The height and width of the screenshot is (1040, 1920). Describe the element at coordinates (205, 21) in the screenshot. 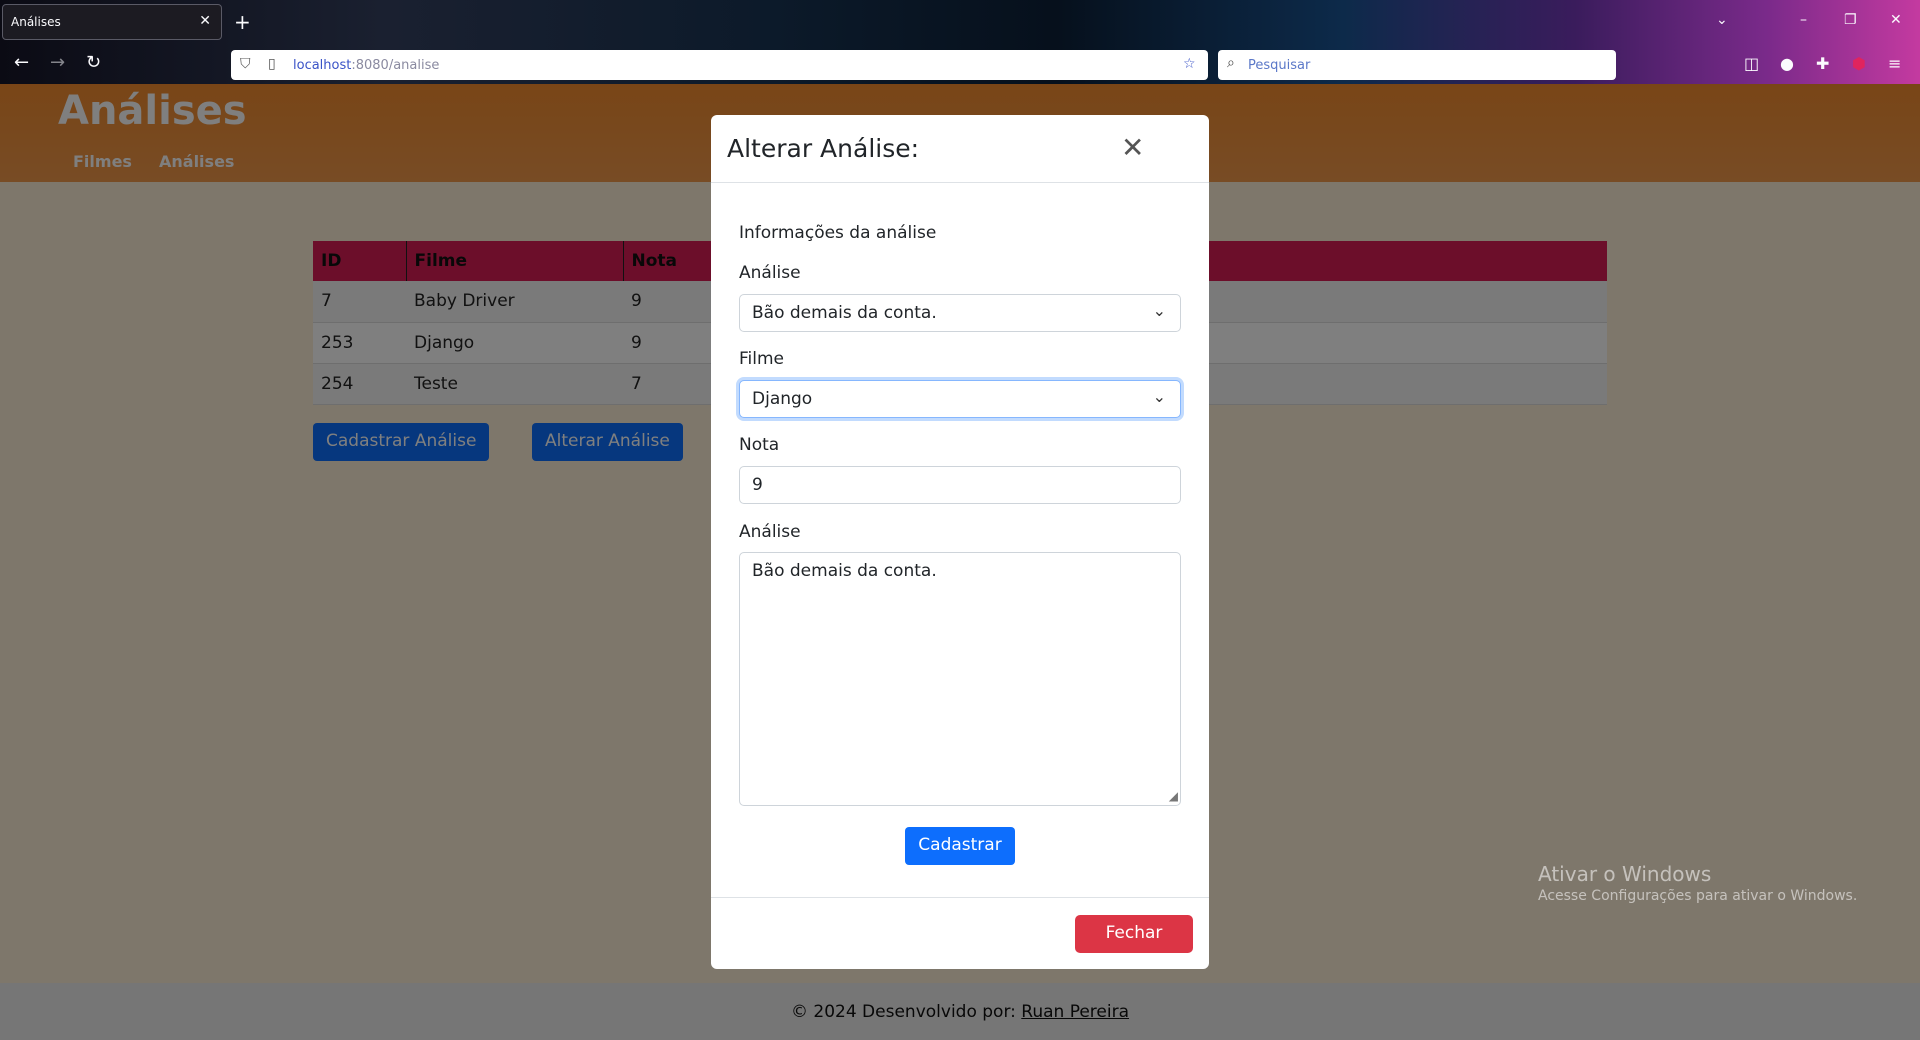

I see `close-tab-icon: ✕` at that location.